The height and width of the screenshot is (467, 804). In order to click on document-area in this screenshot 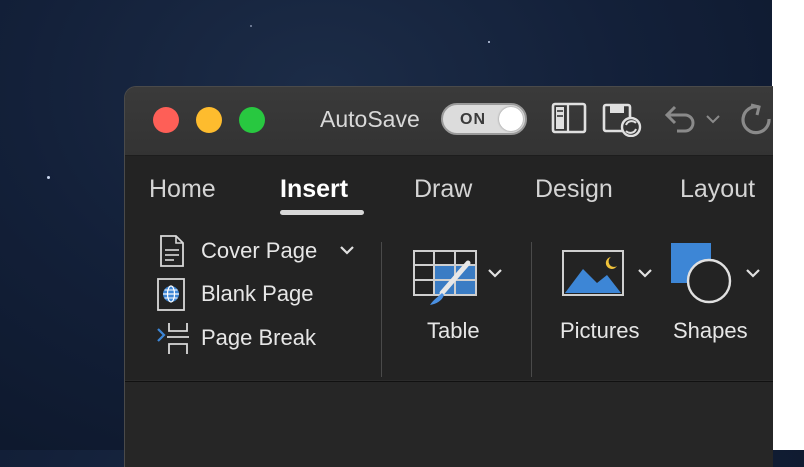, I will do `click(449, 424)`.